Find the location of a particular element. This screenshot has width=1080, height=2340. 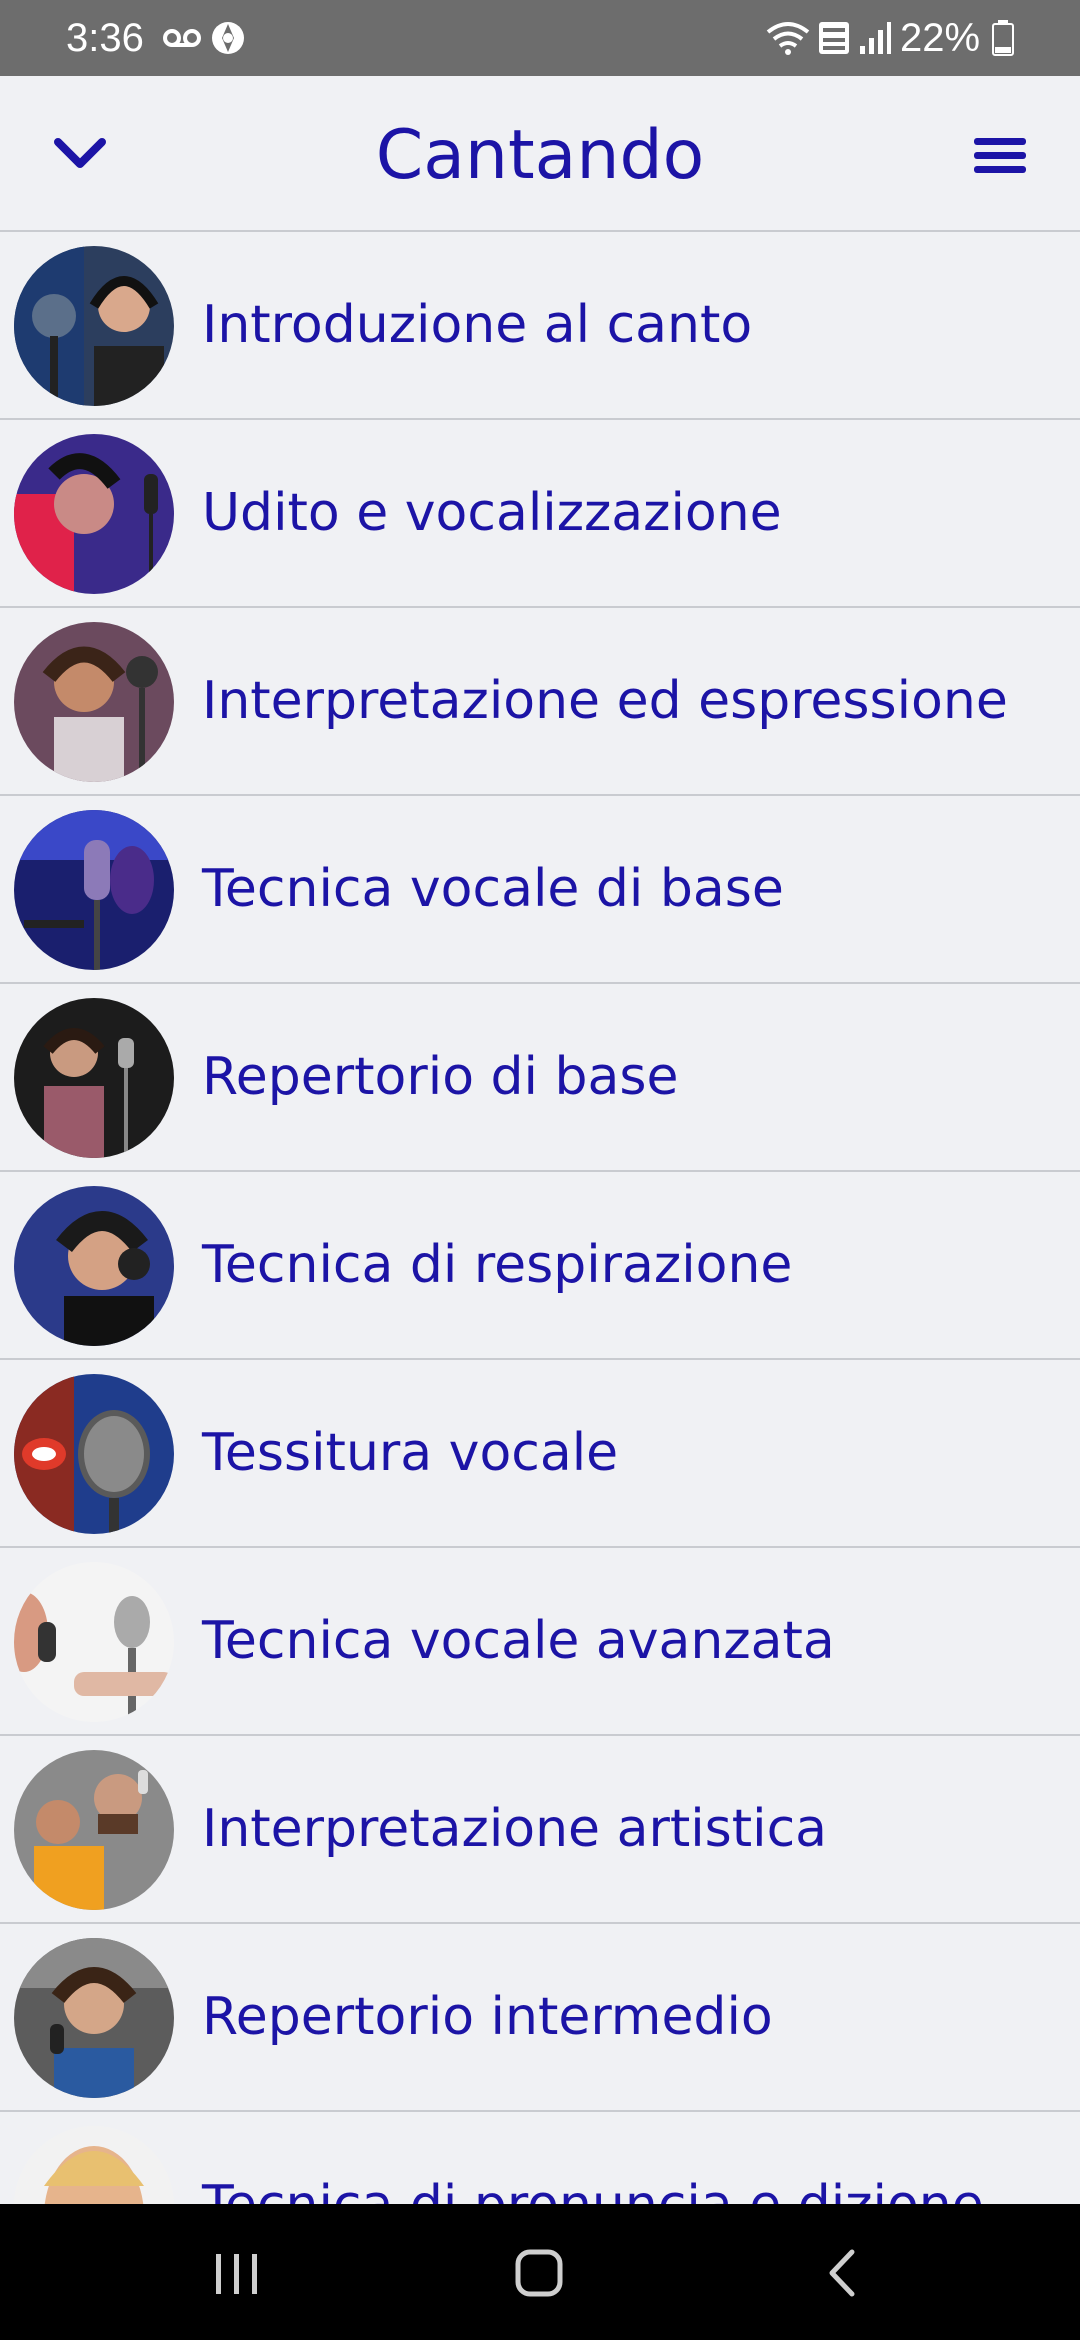

signal-icon is located at coordinates (875, 38).